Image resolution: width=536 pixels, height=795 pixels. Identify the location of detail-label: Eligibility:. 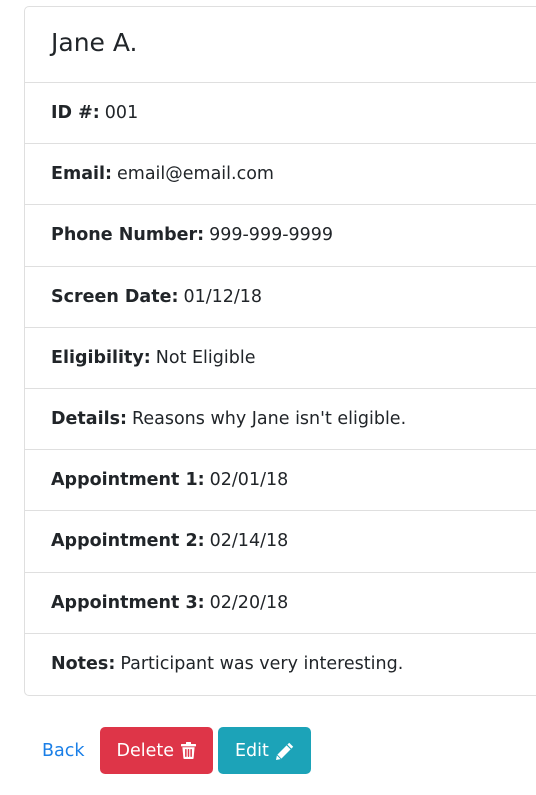
(101, 357).